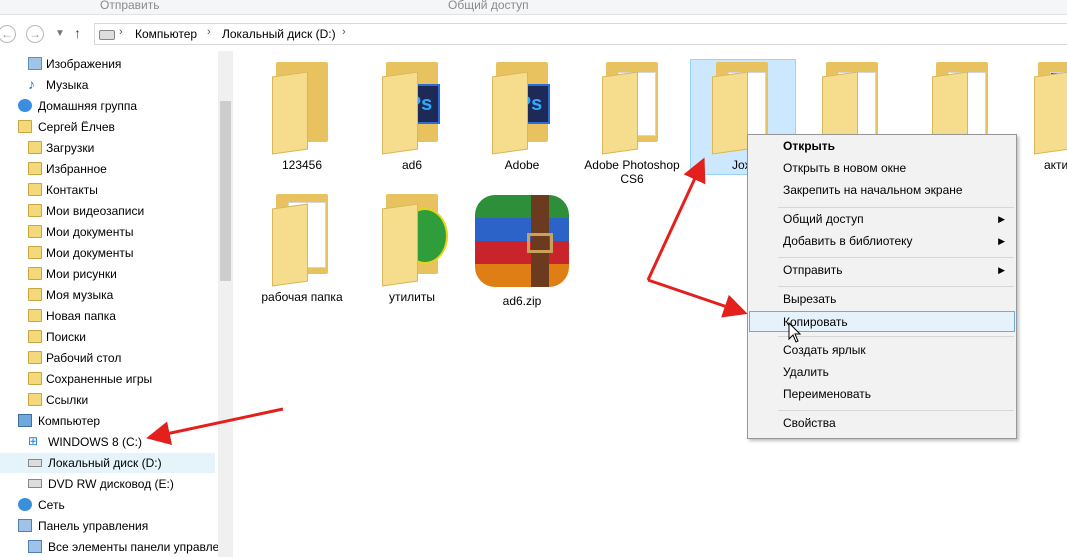 Image resolution: width=1067 pixels, height=557 pixels. I want to click on menu-item-open-new-window: Открыть в новом окне, so click(882, 168).